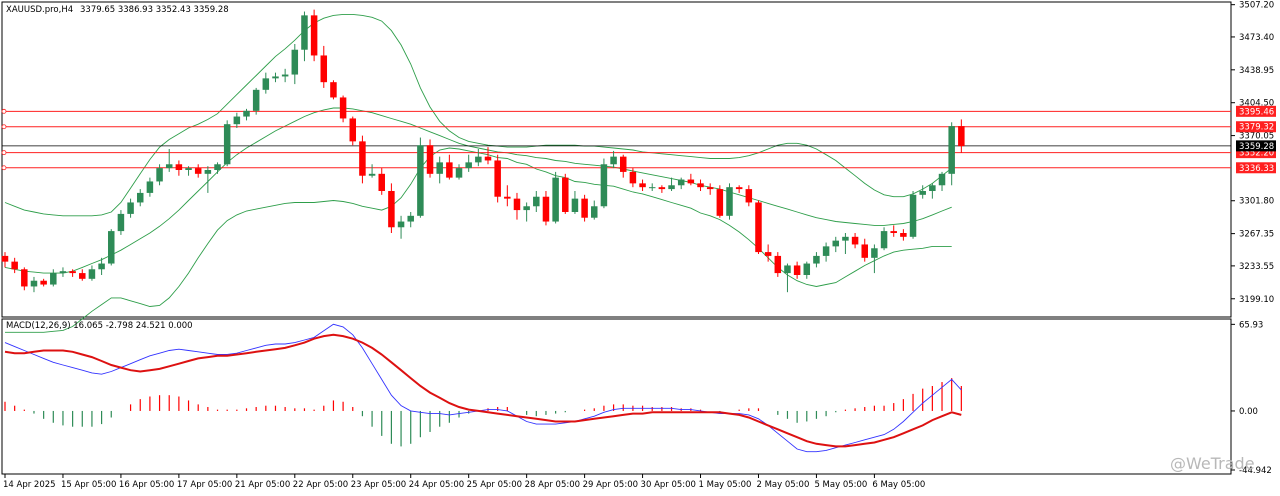 Image resolution: width=1280 pixels, height=496 pixels. I want to click on time-tick-label: 2 May 05:00, so click(782, 485).